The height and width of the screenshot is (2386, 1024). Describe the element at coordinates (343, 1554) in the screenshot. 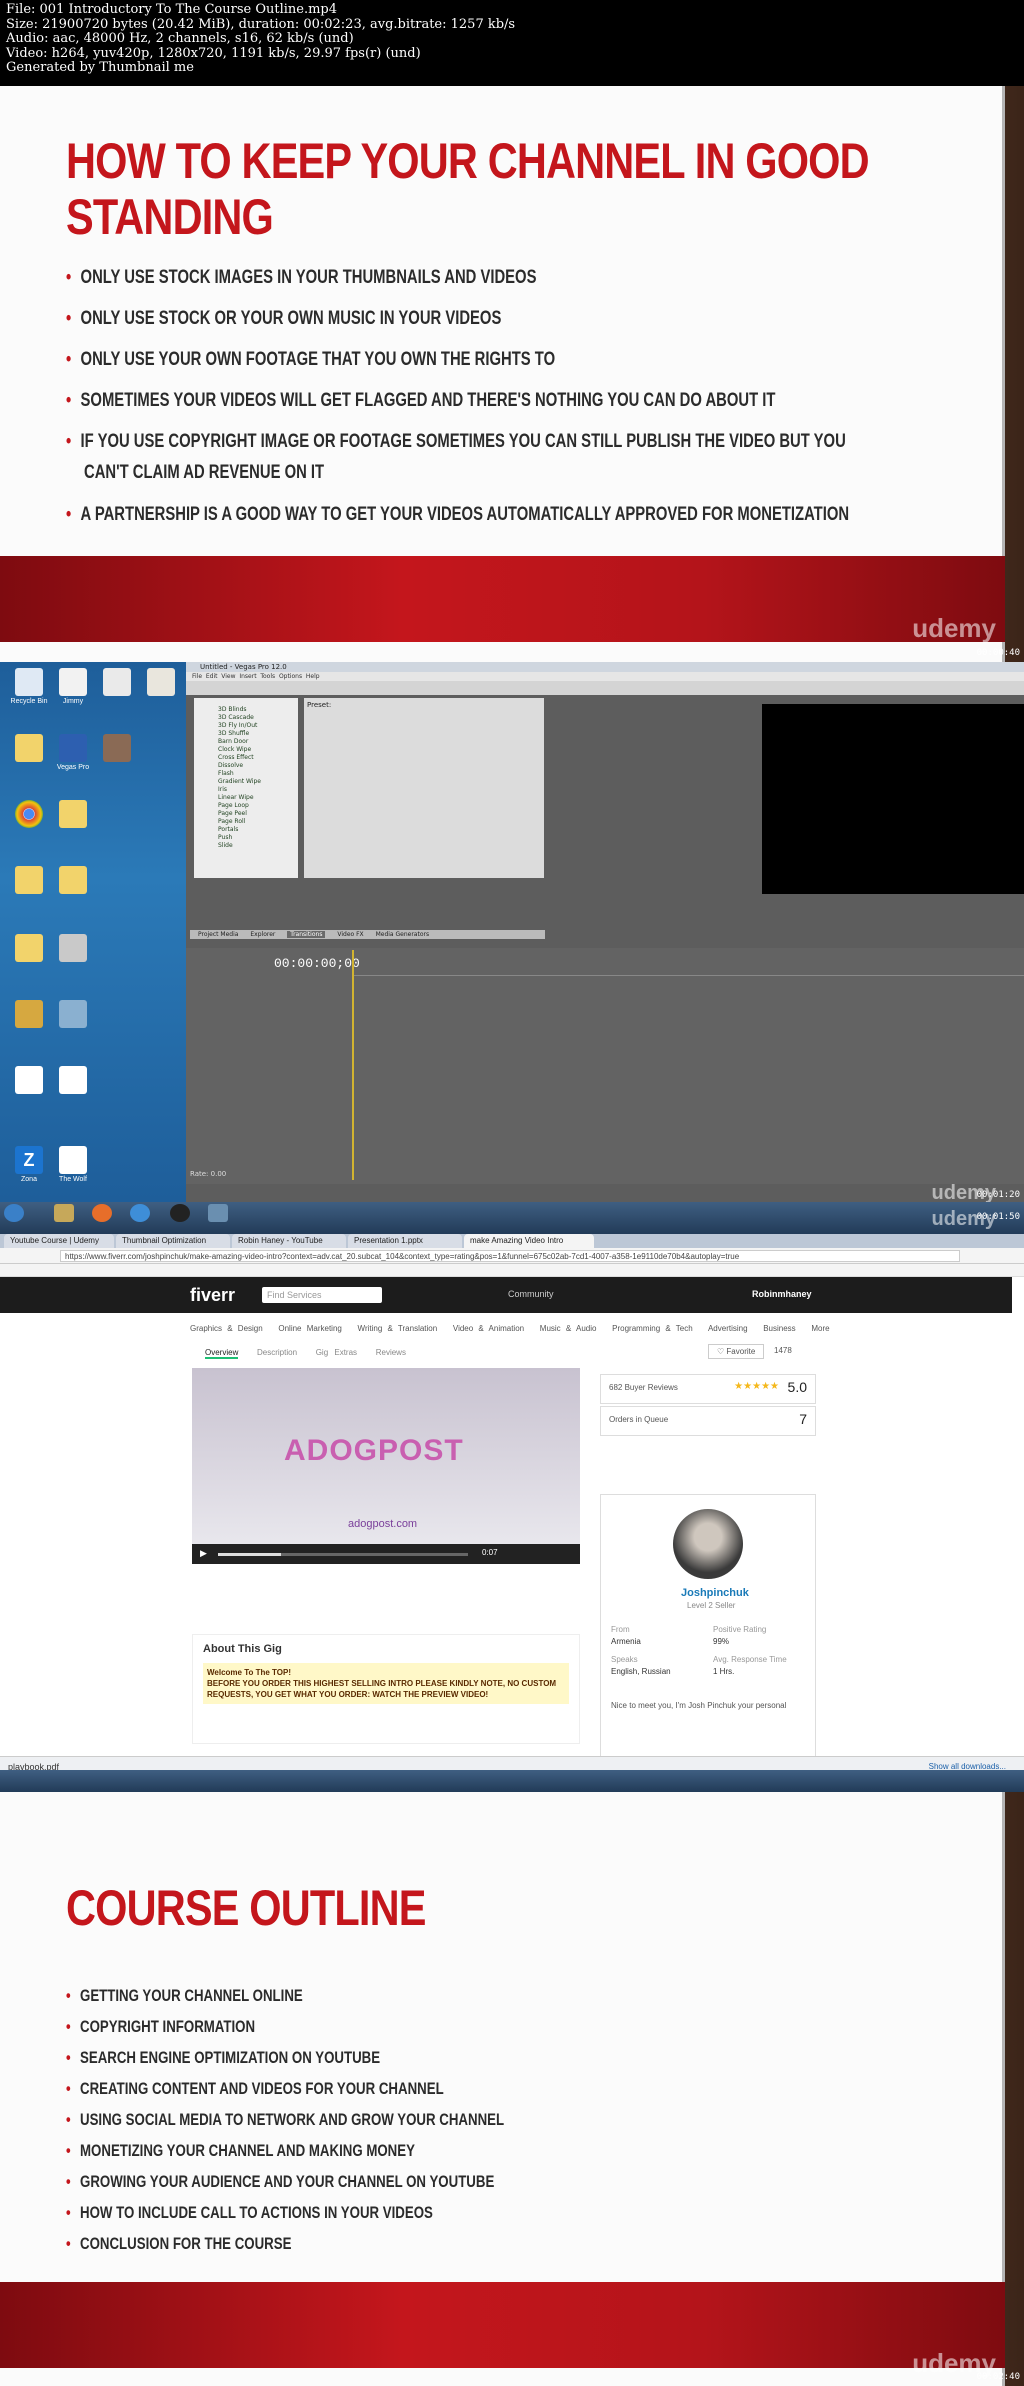

I see `progress-track` at that location.